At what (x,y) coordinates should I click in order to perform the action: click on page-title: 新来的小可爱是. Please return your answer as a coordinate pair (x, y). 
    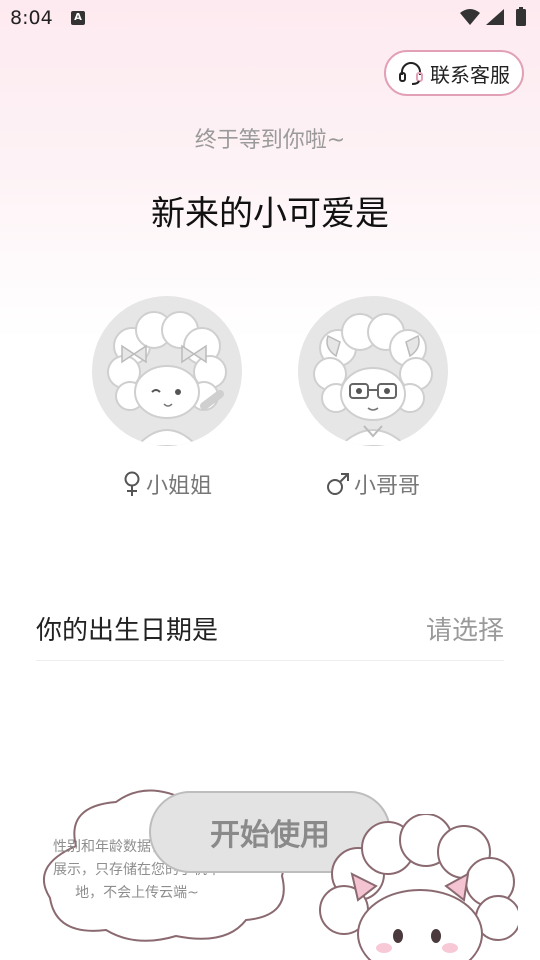
    Looking at the image, I should click on (270, 214).